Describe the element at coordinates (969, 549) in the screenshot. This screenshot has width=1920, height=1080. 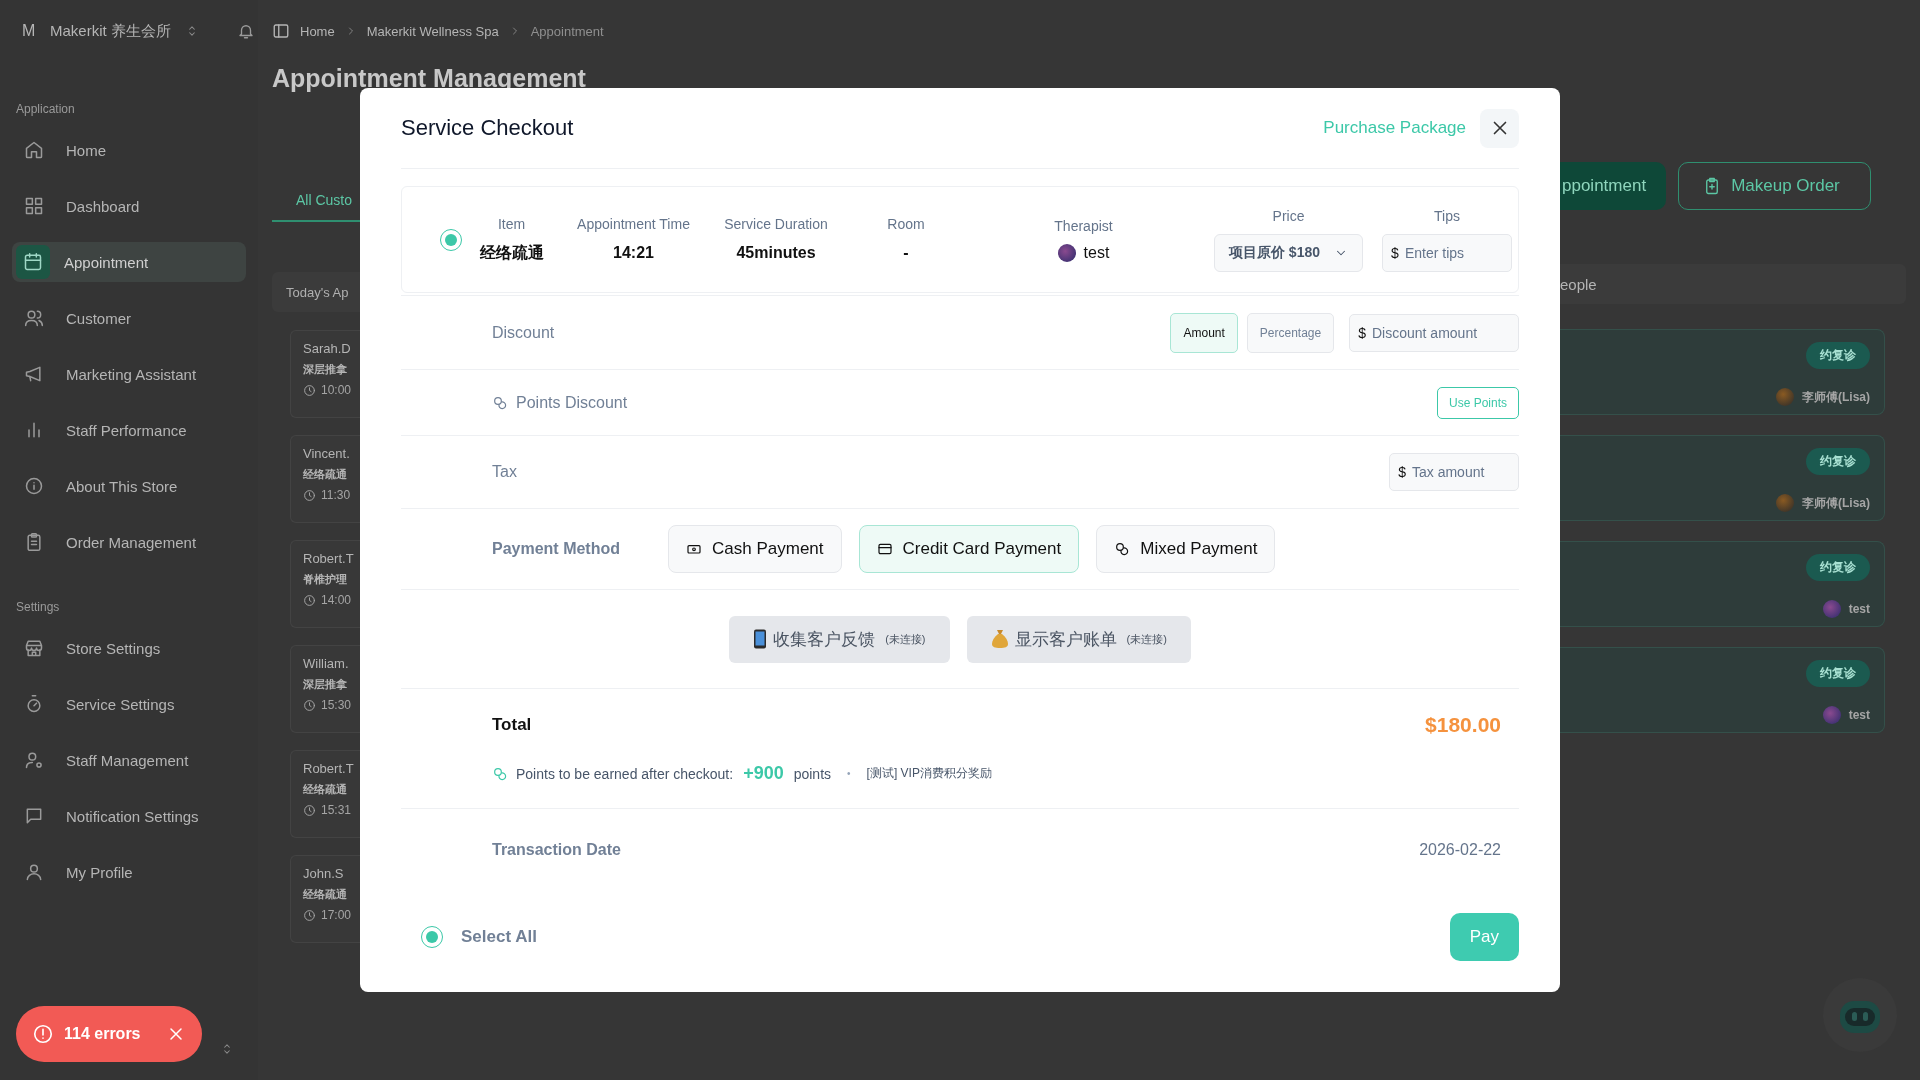
I see `payment-method-button: Credit Card Payment` at that location.